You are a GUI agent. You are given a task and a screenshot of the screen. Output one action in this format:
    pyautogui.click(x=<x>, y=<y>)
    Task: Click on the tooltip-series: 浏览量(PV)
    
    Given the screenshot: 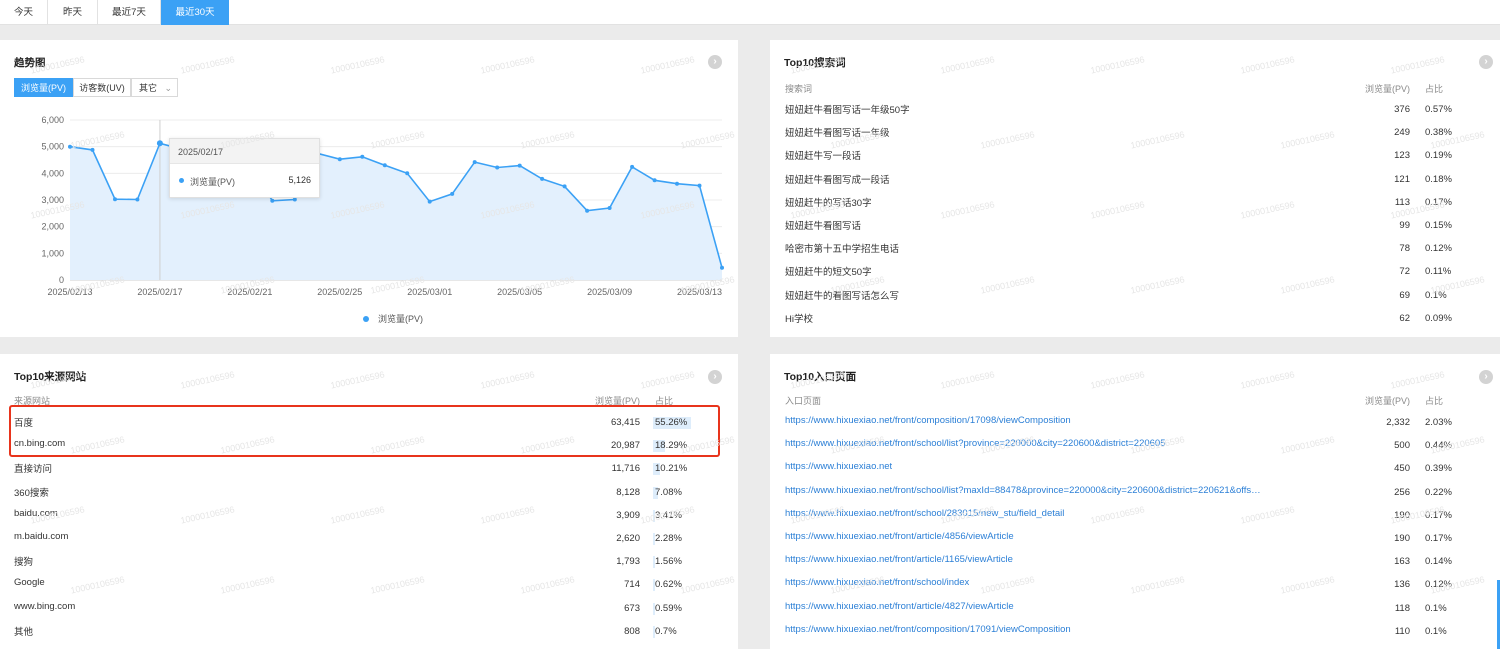 What is the action you would take?
    pyautogui.click(x=213, y=182)
    